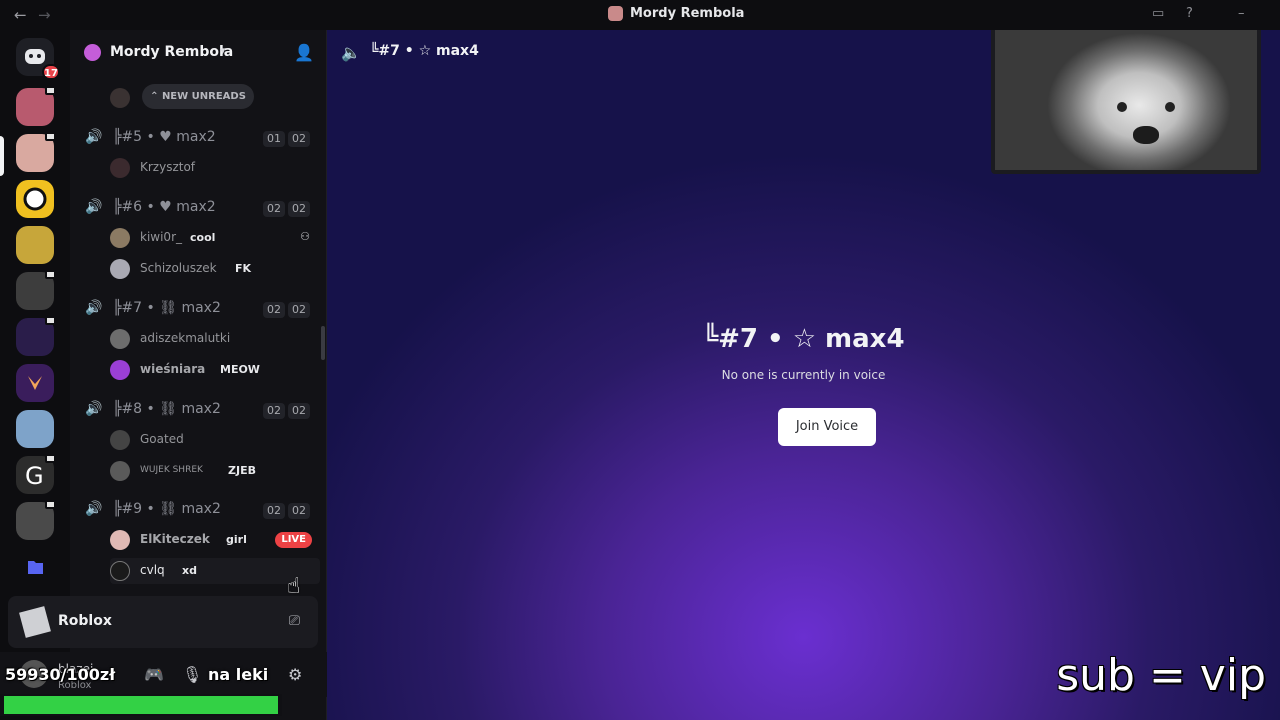 This screenshot has width=1280, height=720. What do you see at coordinates (203, 237) in the screenshot?
I see `user-tag: cool` at bounding box center [203, 237].